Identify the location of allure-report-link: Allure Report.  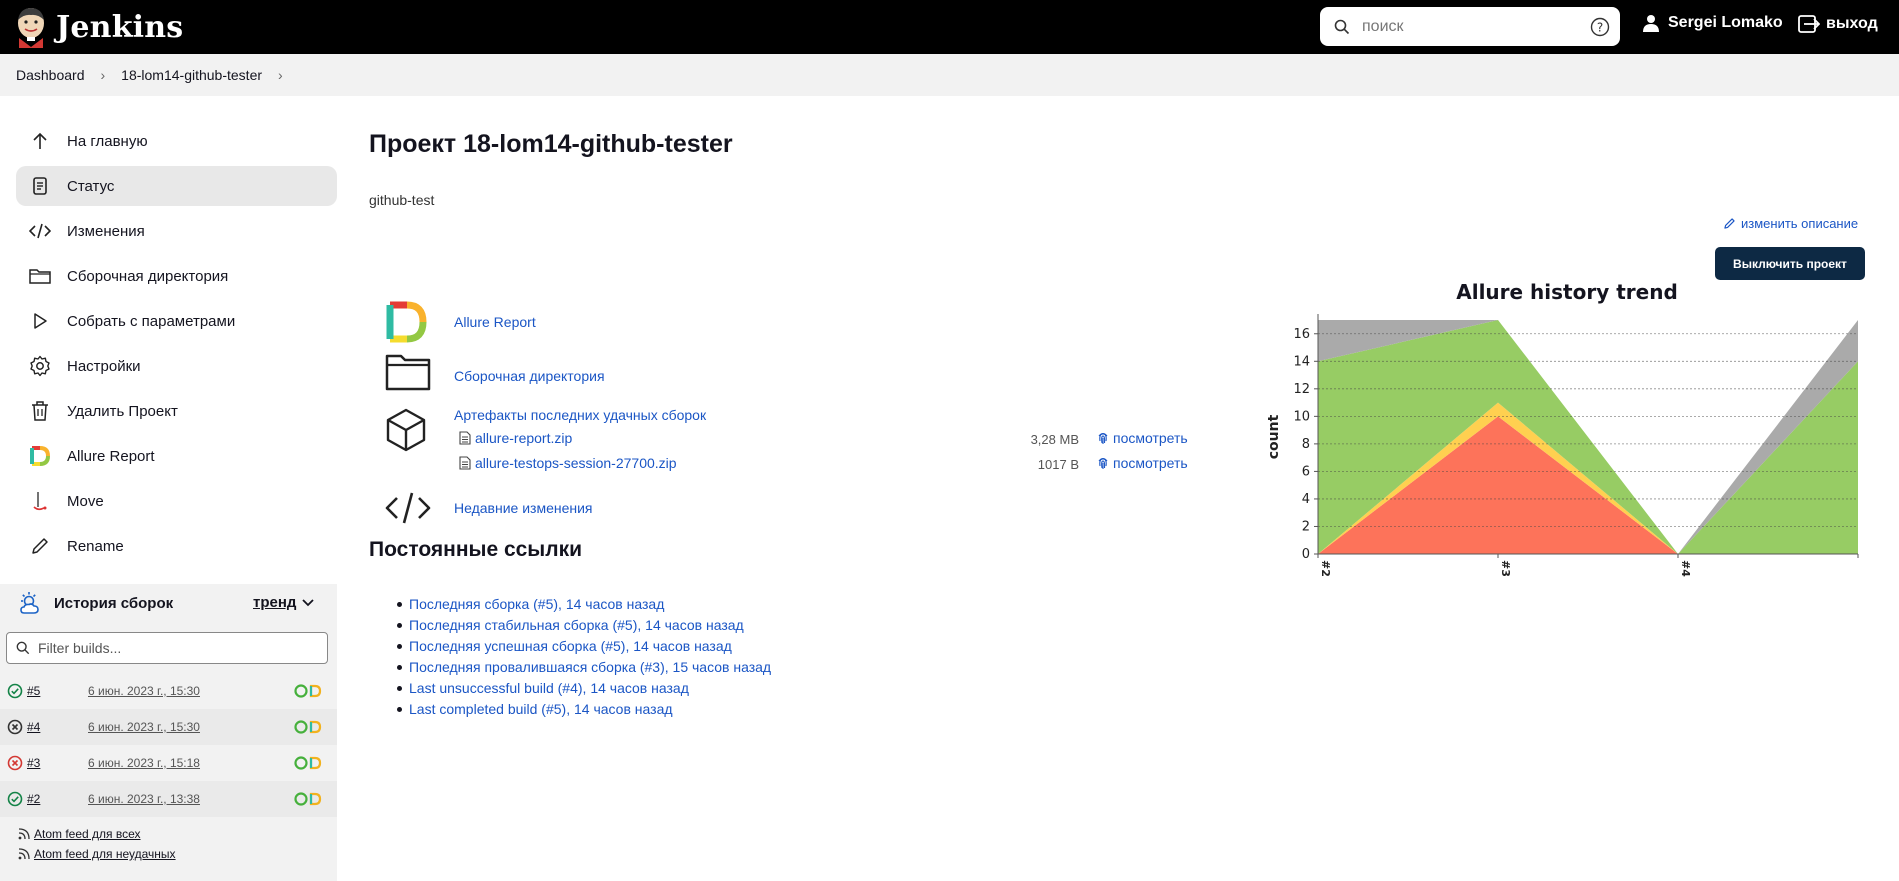
(495, 322).